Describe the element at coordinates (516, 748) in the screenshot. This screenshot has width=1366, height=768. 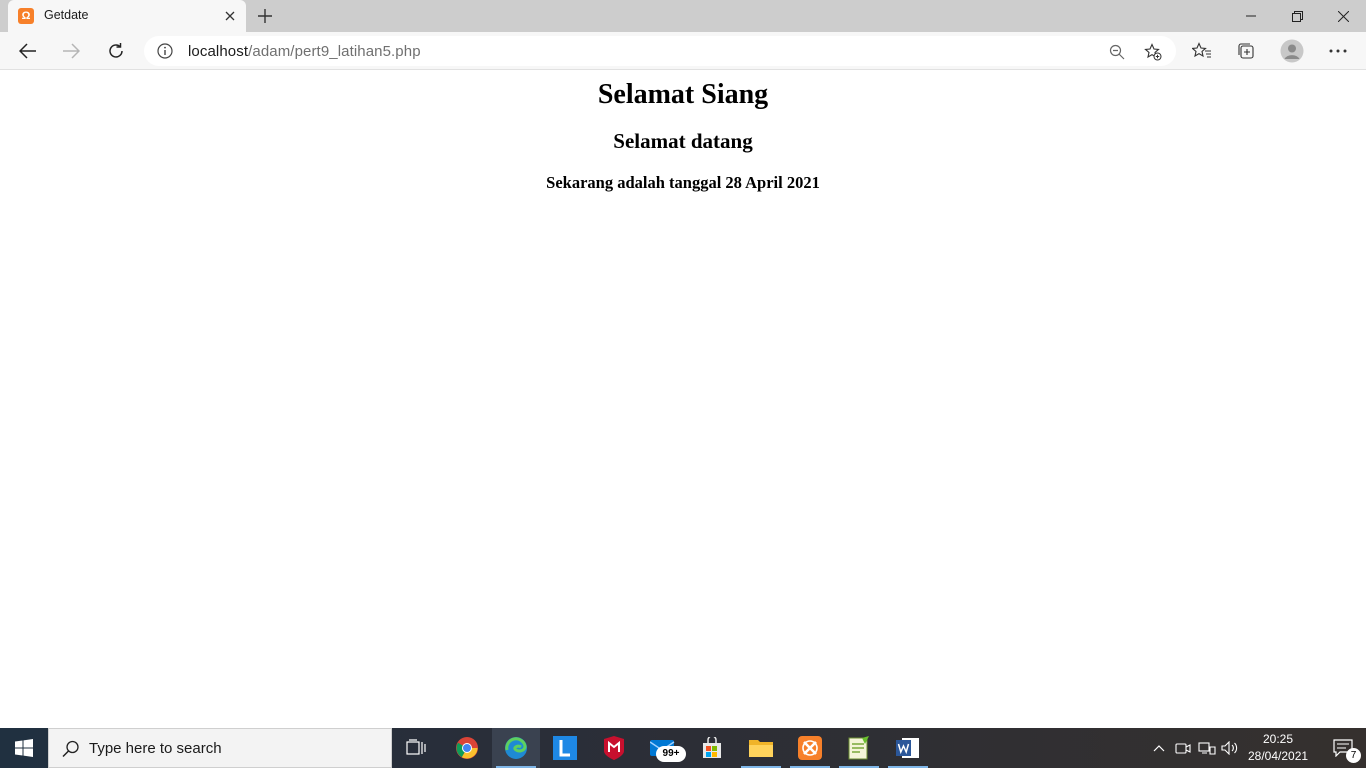
I see `edge-icon` at that location.